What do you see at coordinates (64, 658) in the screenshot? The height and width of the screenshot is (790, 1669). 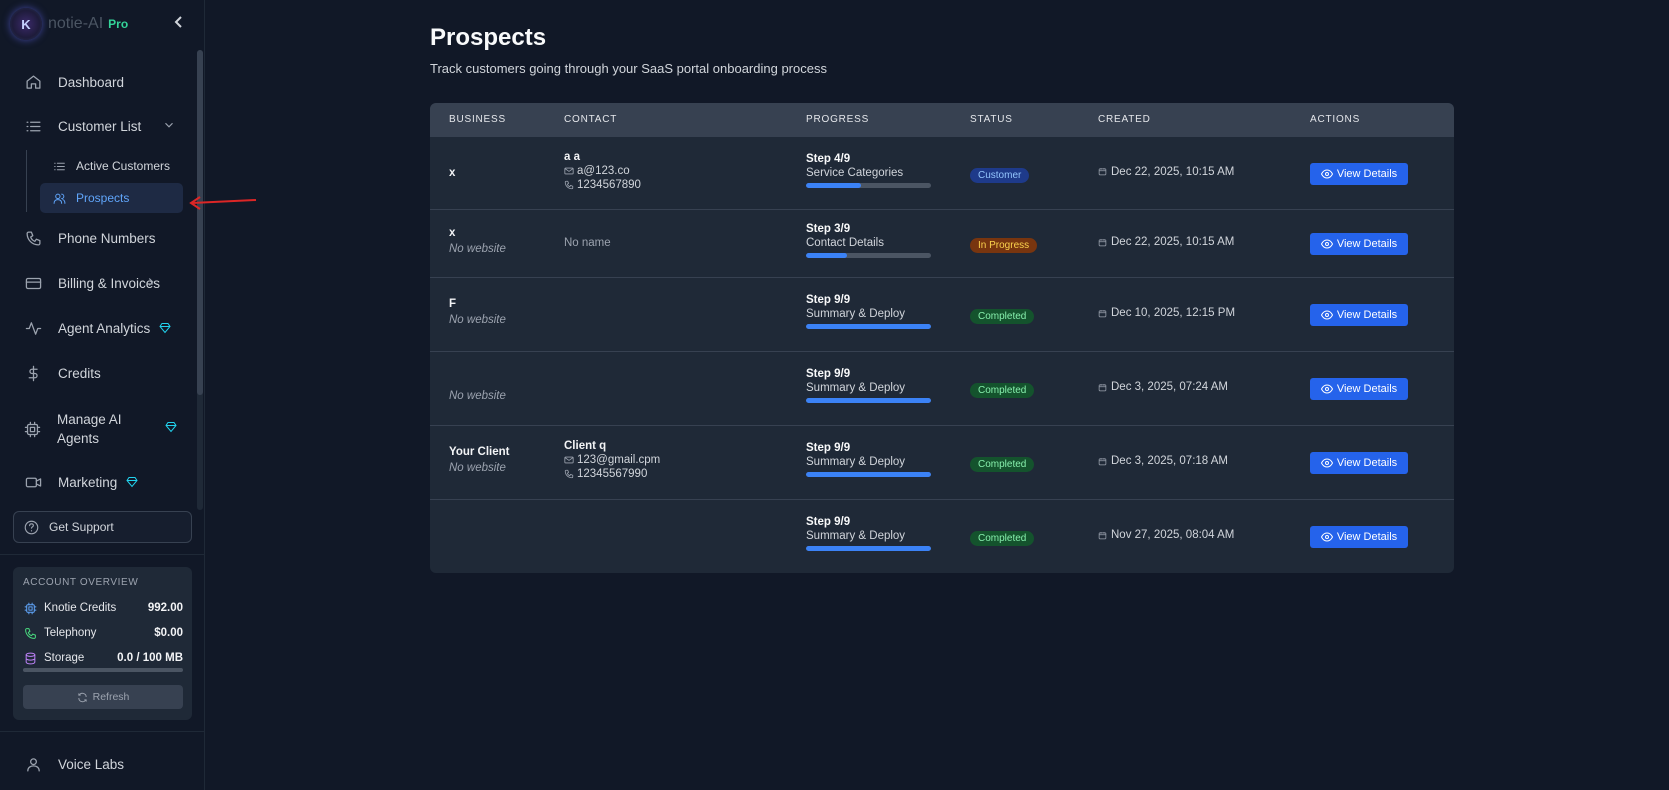 I see `account-row-label: Storage` at bounding box center [64, 658].